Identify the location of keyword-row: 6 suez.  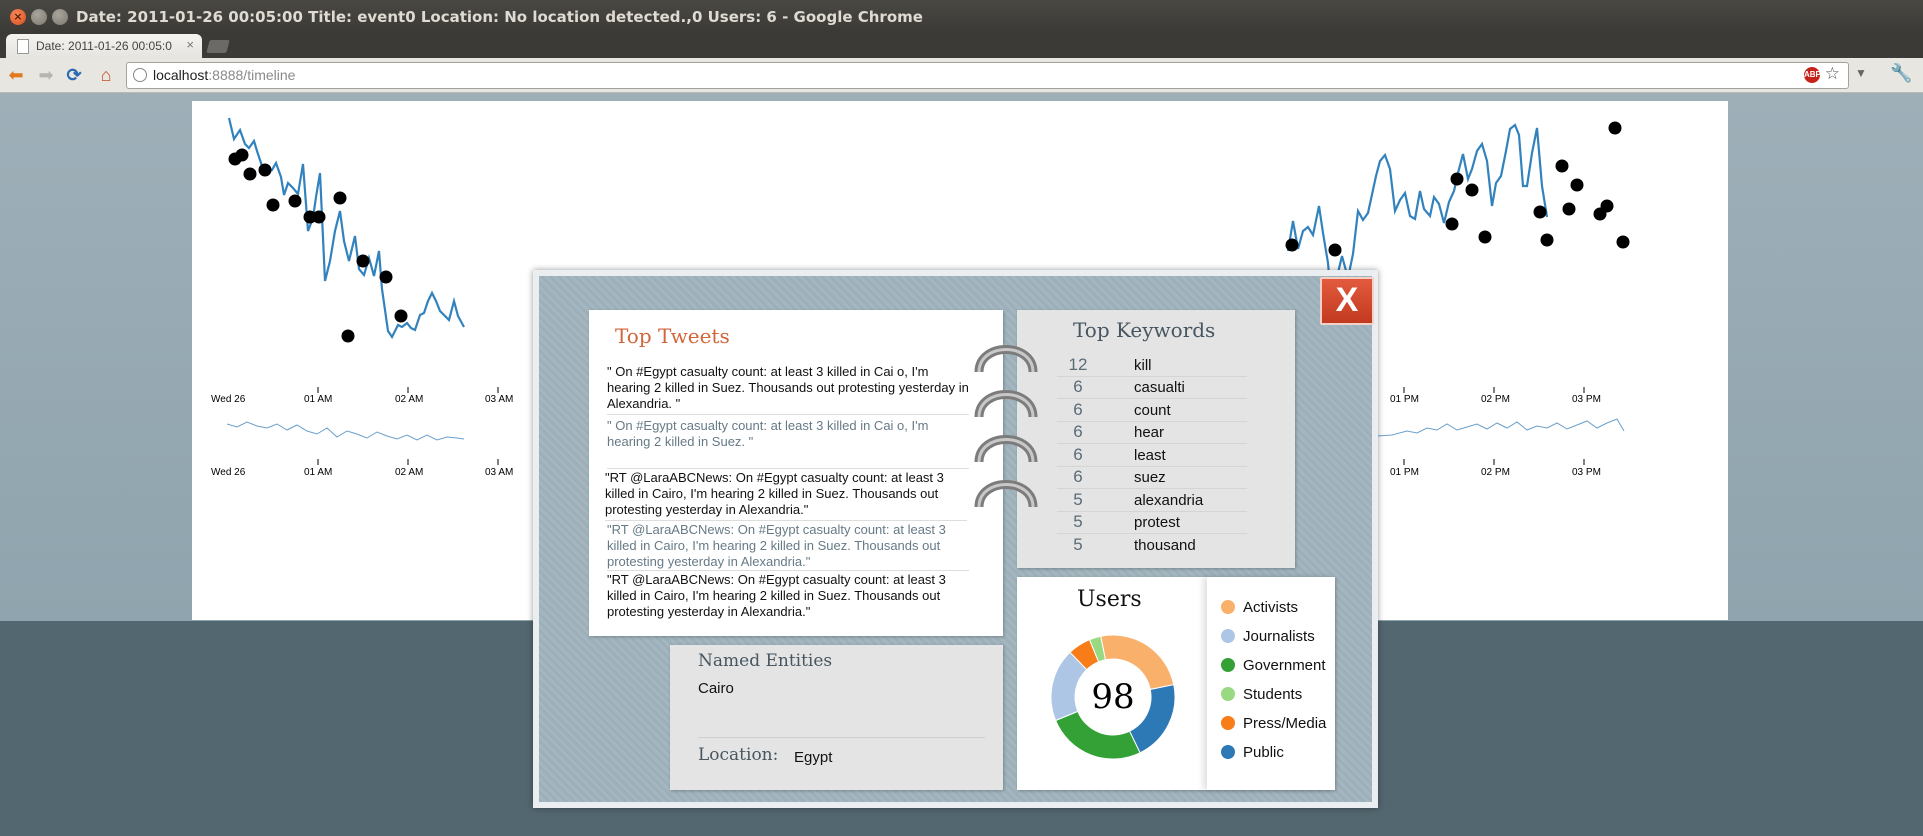
(1152, 477).